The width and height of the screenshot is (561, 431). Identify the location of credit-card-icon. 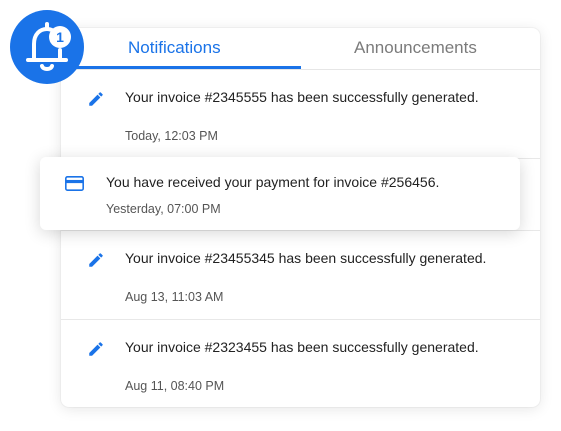
(74, 183).